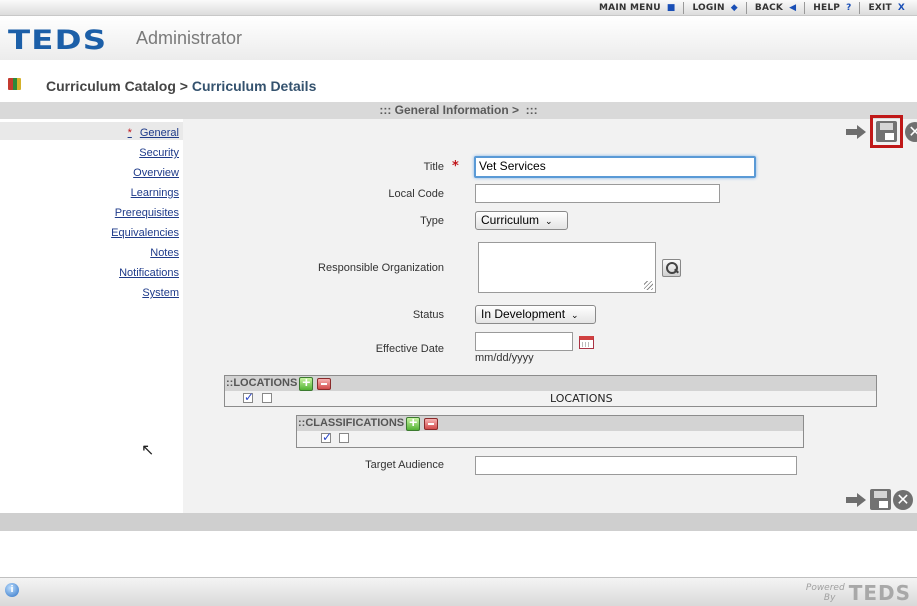 The width and height of the screenshot is (917, 606). Describe the element at coordinates (324, 383) in the screenshot. I see `remove-location-button` at that location.